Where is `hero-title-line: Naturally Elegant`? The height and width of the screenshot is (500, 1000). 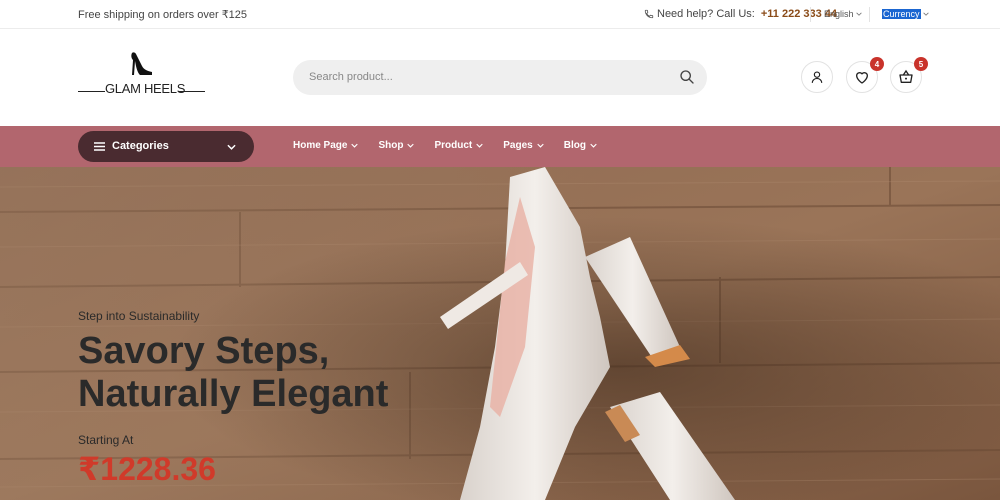
hero-title-line: Naturally Elegant is located at coordinates (233, 394).